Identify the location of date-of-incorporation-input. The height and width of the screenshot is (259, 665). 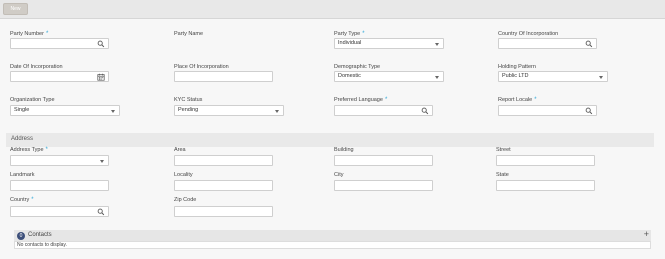
(59, 76).